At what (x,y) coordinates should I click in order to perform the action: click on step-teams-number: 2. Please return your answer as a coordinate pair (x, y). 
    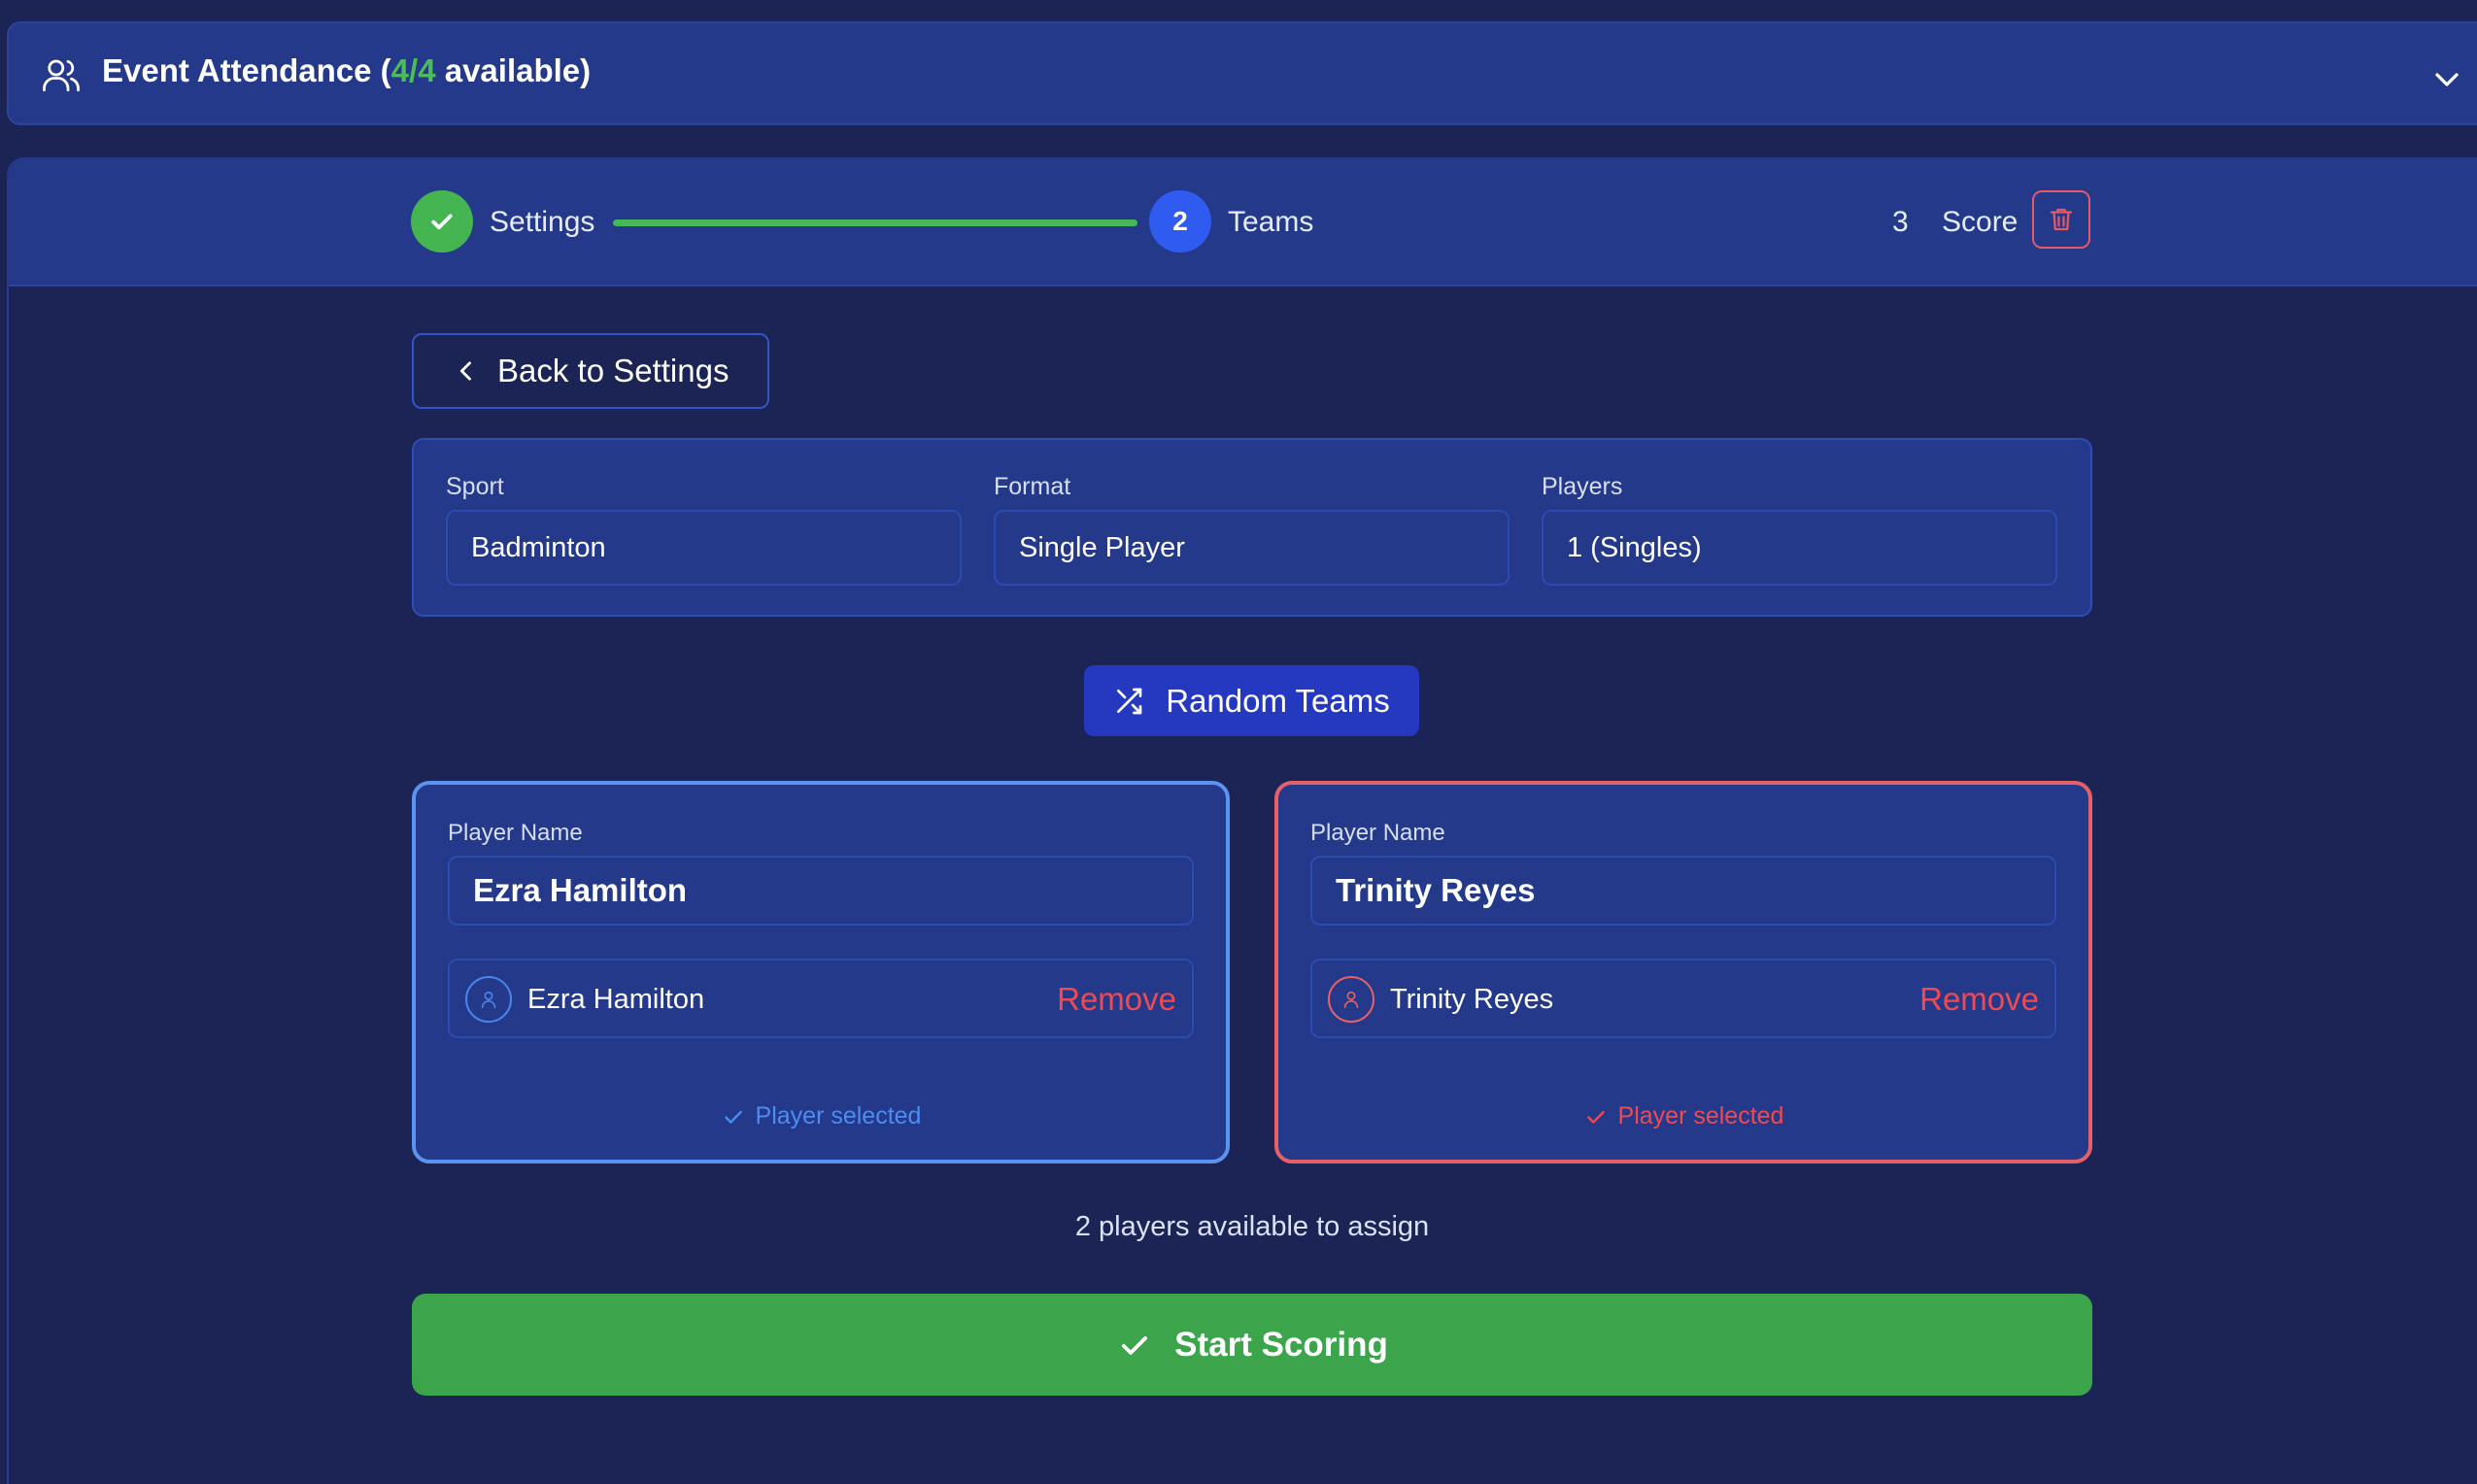
    Looking at the image, I should click on (1180, 221).